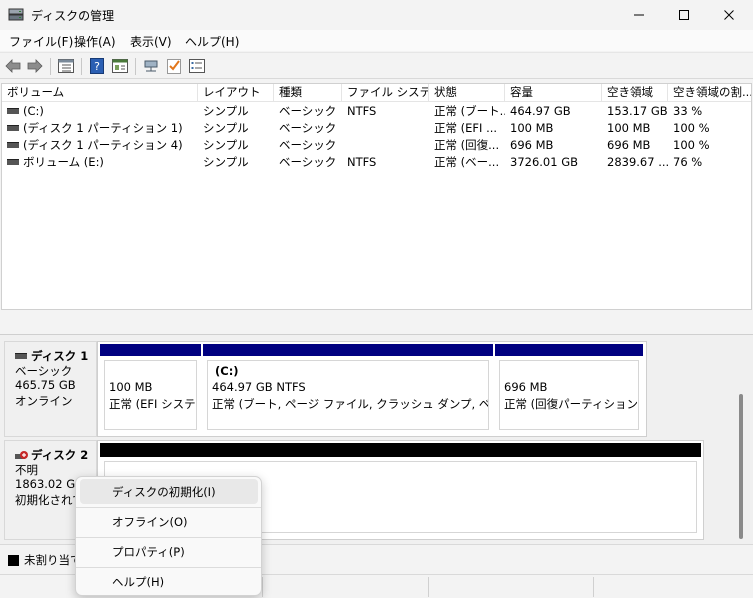 The image size is (753, 598). What do you see at coordinates (41, 41) in the screenshot?
I see `menu-file: ファイル(F)` at bounding box center [41, 41].